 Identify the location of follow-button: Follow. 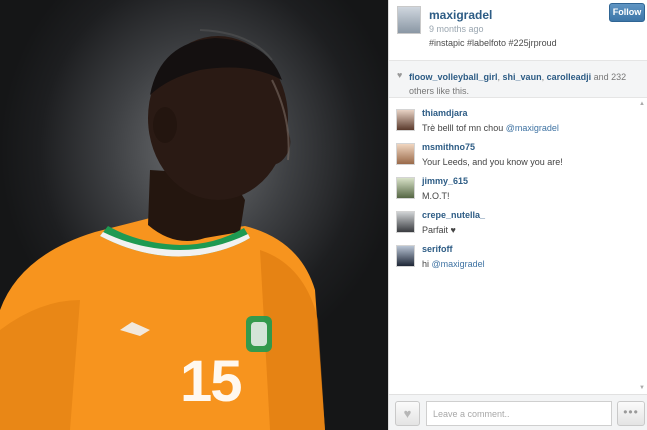
(627, 12).